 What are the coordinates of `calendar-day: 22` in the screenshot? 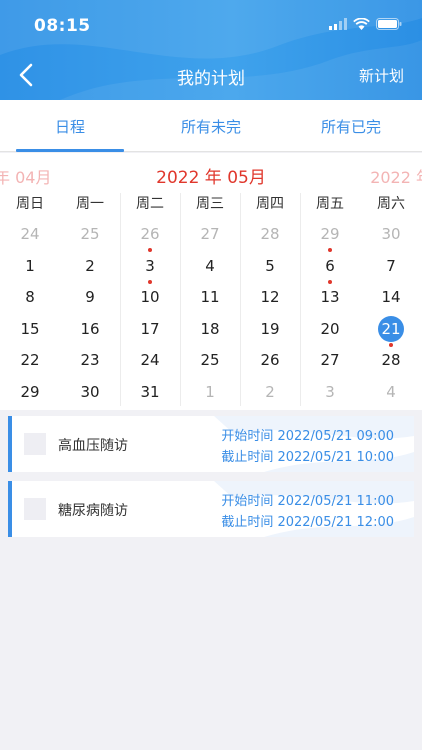 It's located at (30, 362).